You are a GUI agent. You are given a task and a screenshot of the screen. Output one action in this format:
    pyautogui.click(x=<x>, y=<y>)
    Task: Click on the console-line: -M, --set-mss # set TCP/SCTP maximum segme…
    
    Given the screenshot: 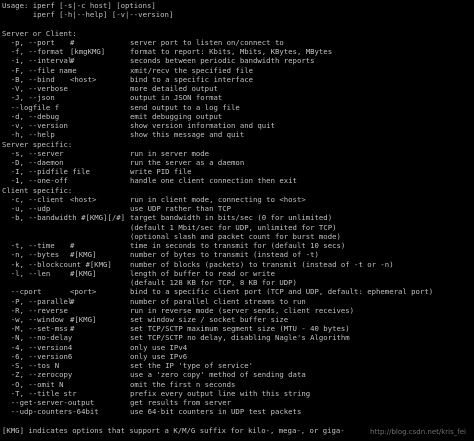 What is the action you would take?
    pyautogui.click(x=238, y=328)
    